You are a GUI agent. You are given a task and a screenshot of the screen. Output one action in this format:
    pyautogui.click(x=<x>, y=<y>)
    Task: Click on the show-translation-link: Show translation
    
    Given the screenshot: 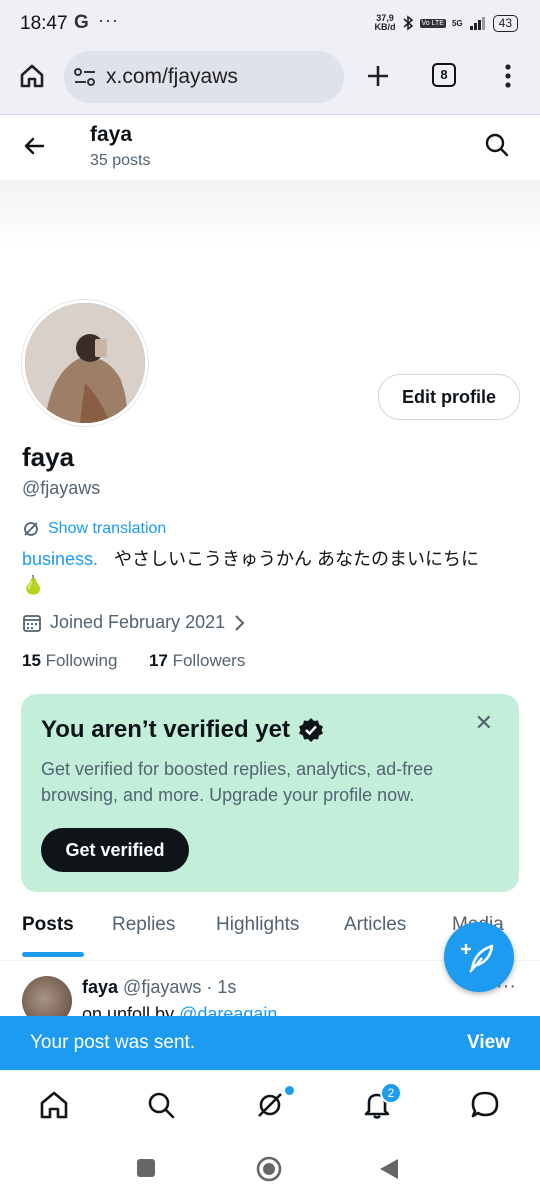 What is the action you would take?
    pyautogui.click(x=94, y=529)
    